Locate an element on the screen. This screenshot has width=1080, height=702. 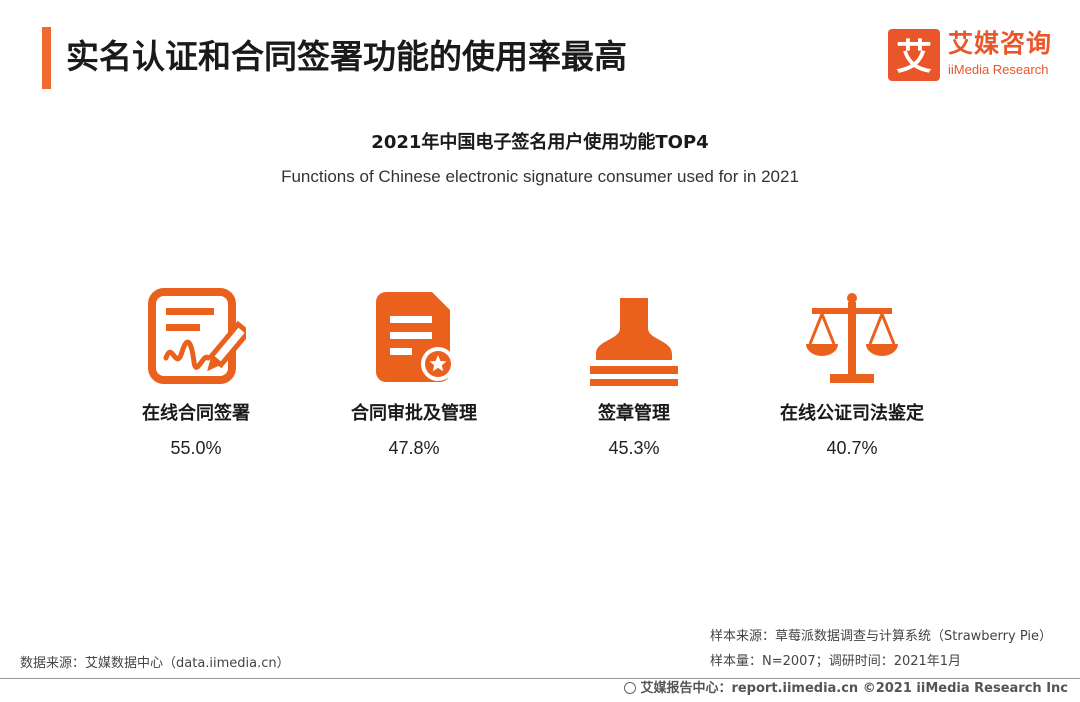
feature-stamp-management: 签章管理 45.3% is located at coordinates (634, 374).